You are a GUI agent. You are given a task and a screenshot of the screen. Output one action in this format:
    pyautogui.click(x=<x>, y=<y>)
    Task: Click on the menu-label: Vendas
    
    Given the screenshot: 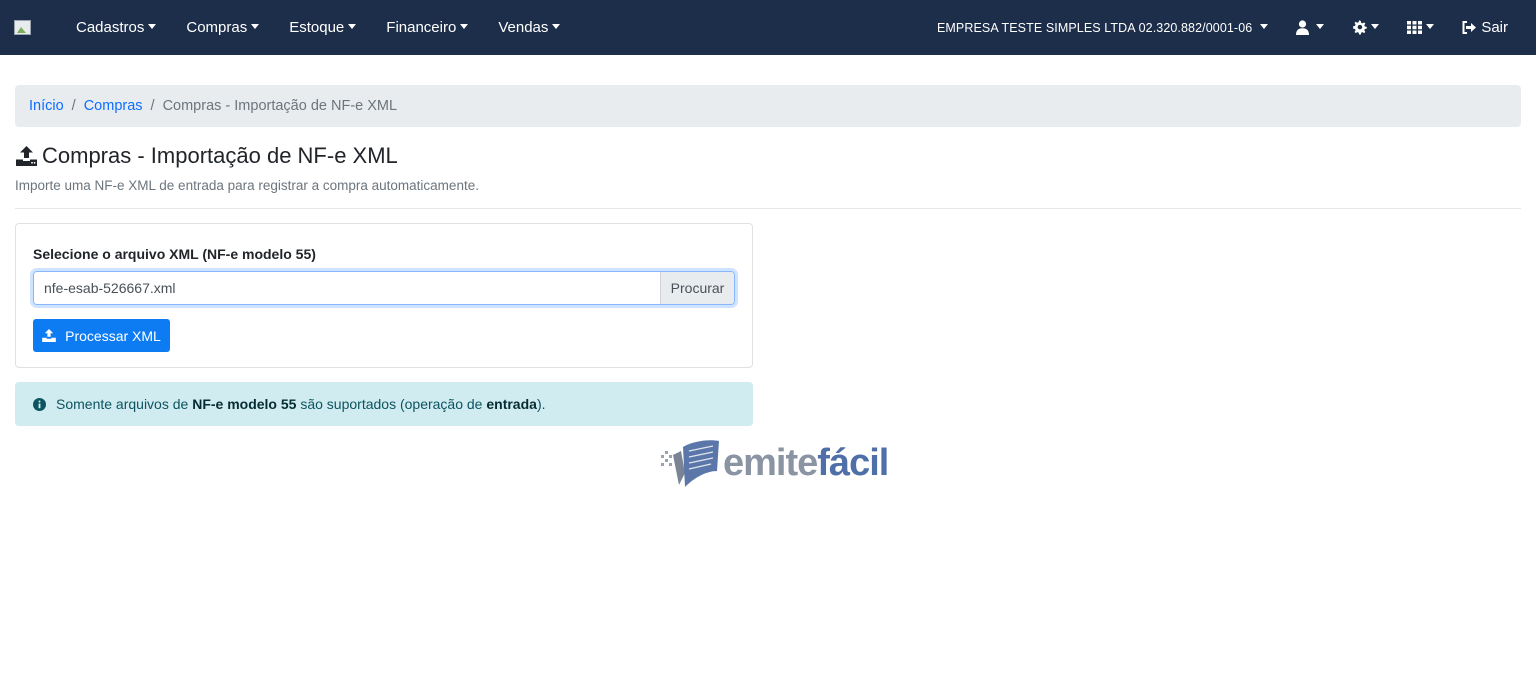 What is the action you would take?
    pyautogui.click(x=523, y=27)
    